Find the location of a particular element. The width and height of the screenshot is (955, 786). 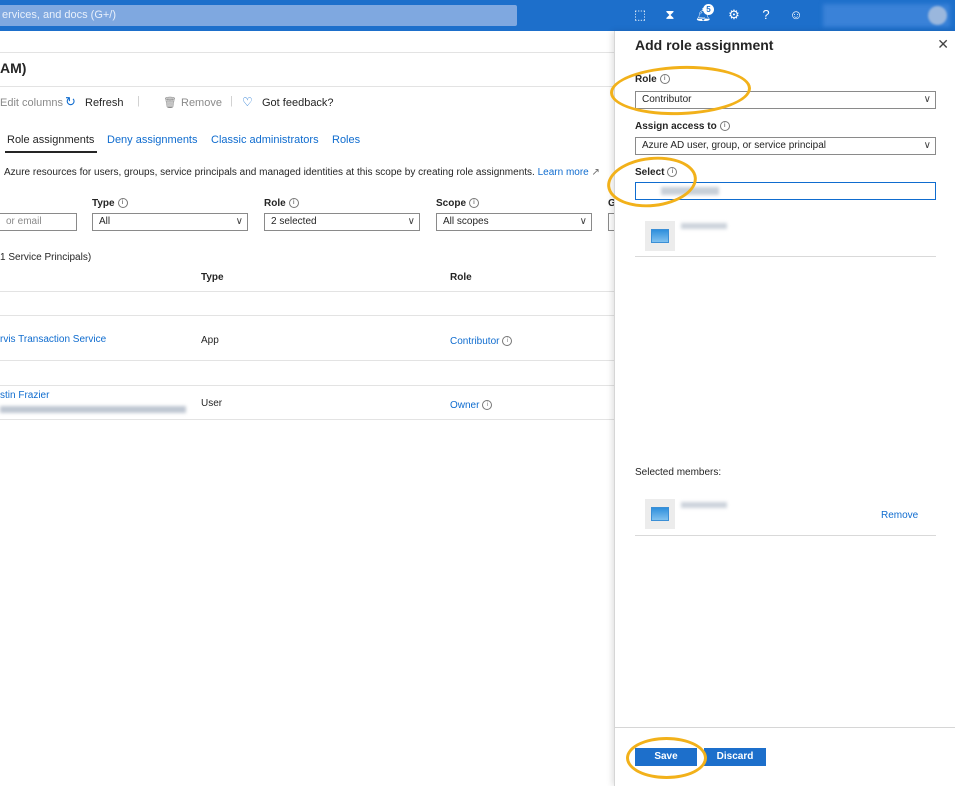

assignee-name-link: rvis Transaction Service is located at coordinates (53, 339).